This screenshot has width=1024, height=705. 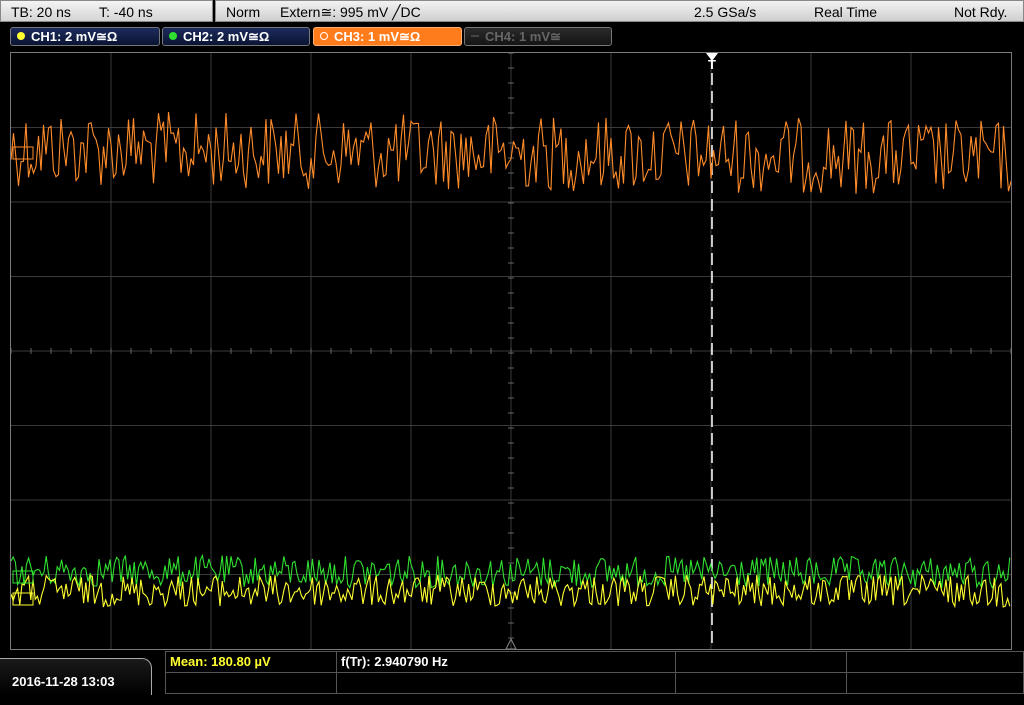 I want to click on datetime-box: 2016-11-28 13:03, so click(x=76, y=676).